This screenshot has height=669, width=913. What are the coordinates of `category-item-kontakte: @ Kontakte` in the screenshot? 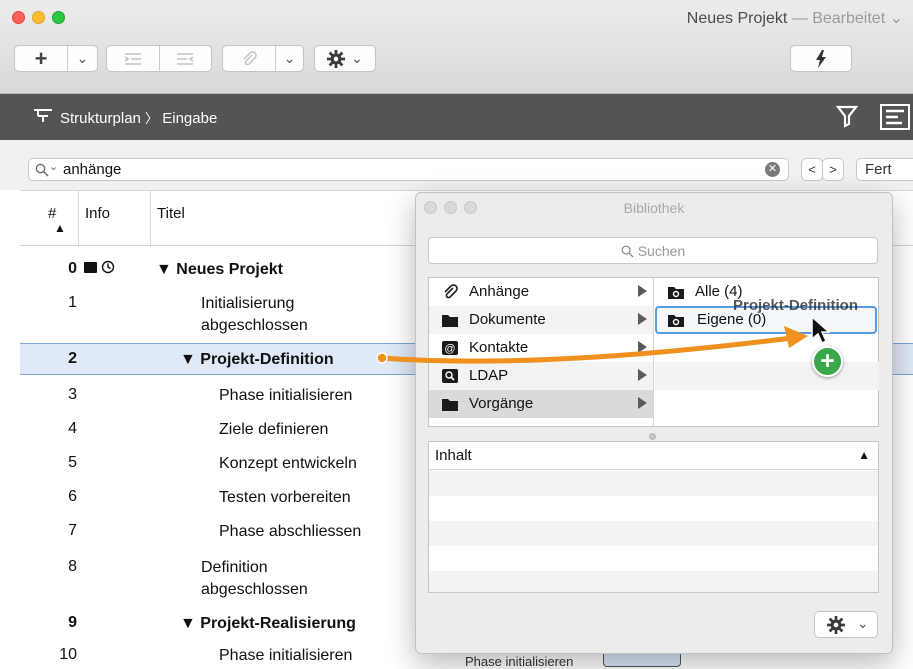 It's located at (541, 348).